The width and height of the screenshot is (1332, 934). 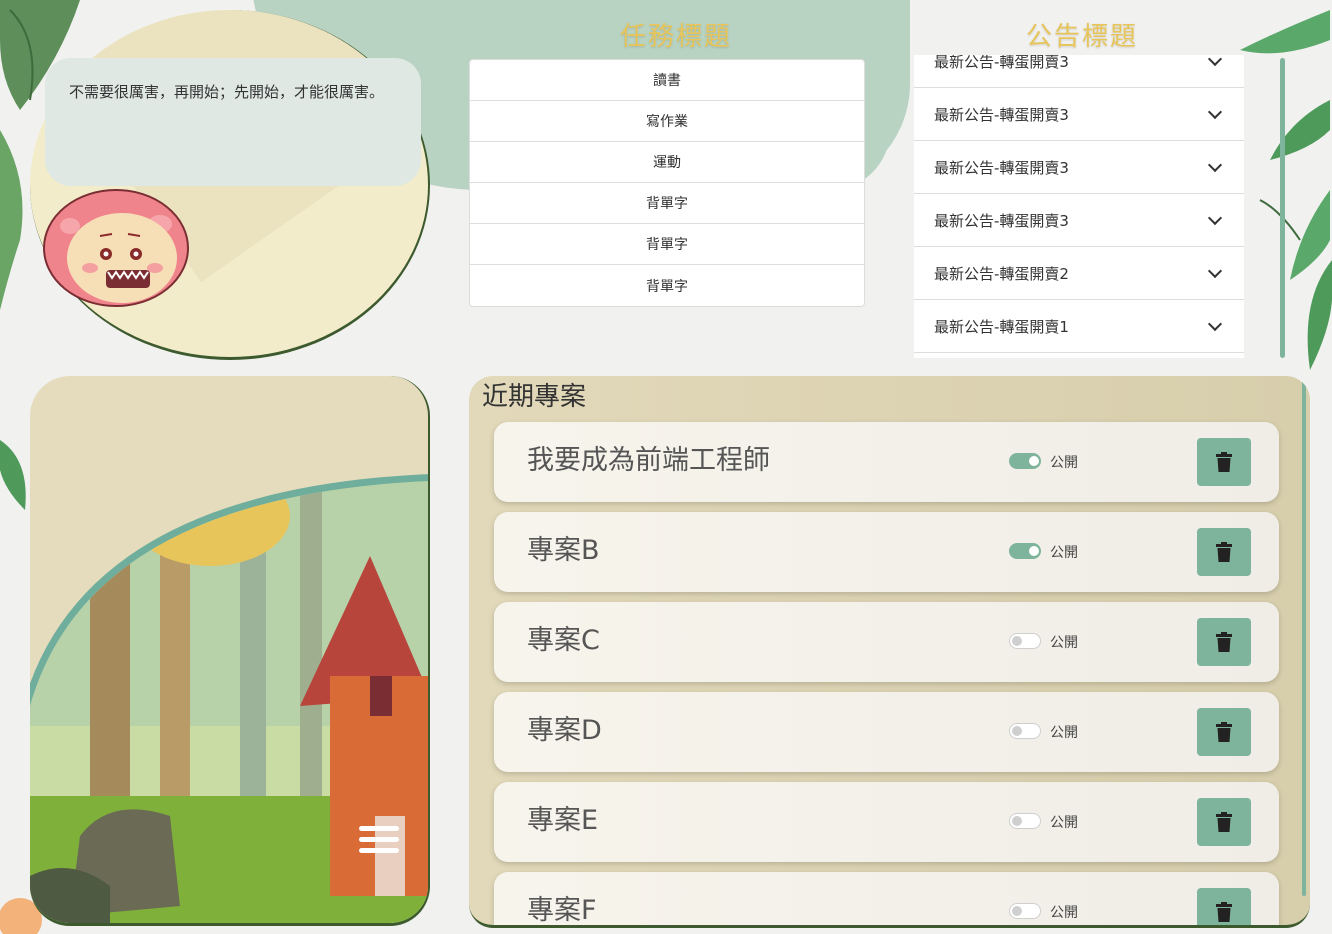 I want to click on quote-bubble: 不需要很厲害，再開始；先開始，才能很厲害。, so click(x=233, y=122).